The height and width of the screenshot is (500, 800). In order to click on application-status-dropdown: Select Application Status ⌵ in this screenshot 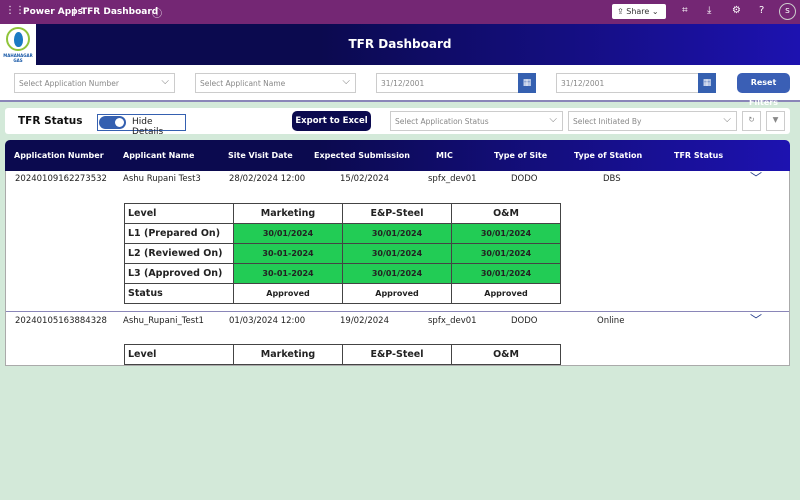, I will do `click(476, 121)`.